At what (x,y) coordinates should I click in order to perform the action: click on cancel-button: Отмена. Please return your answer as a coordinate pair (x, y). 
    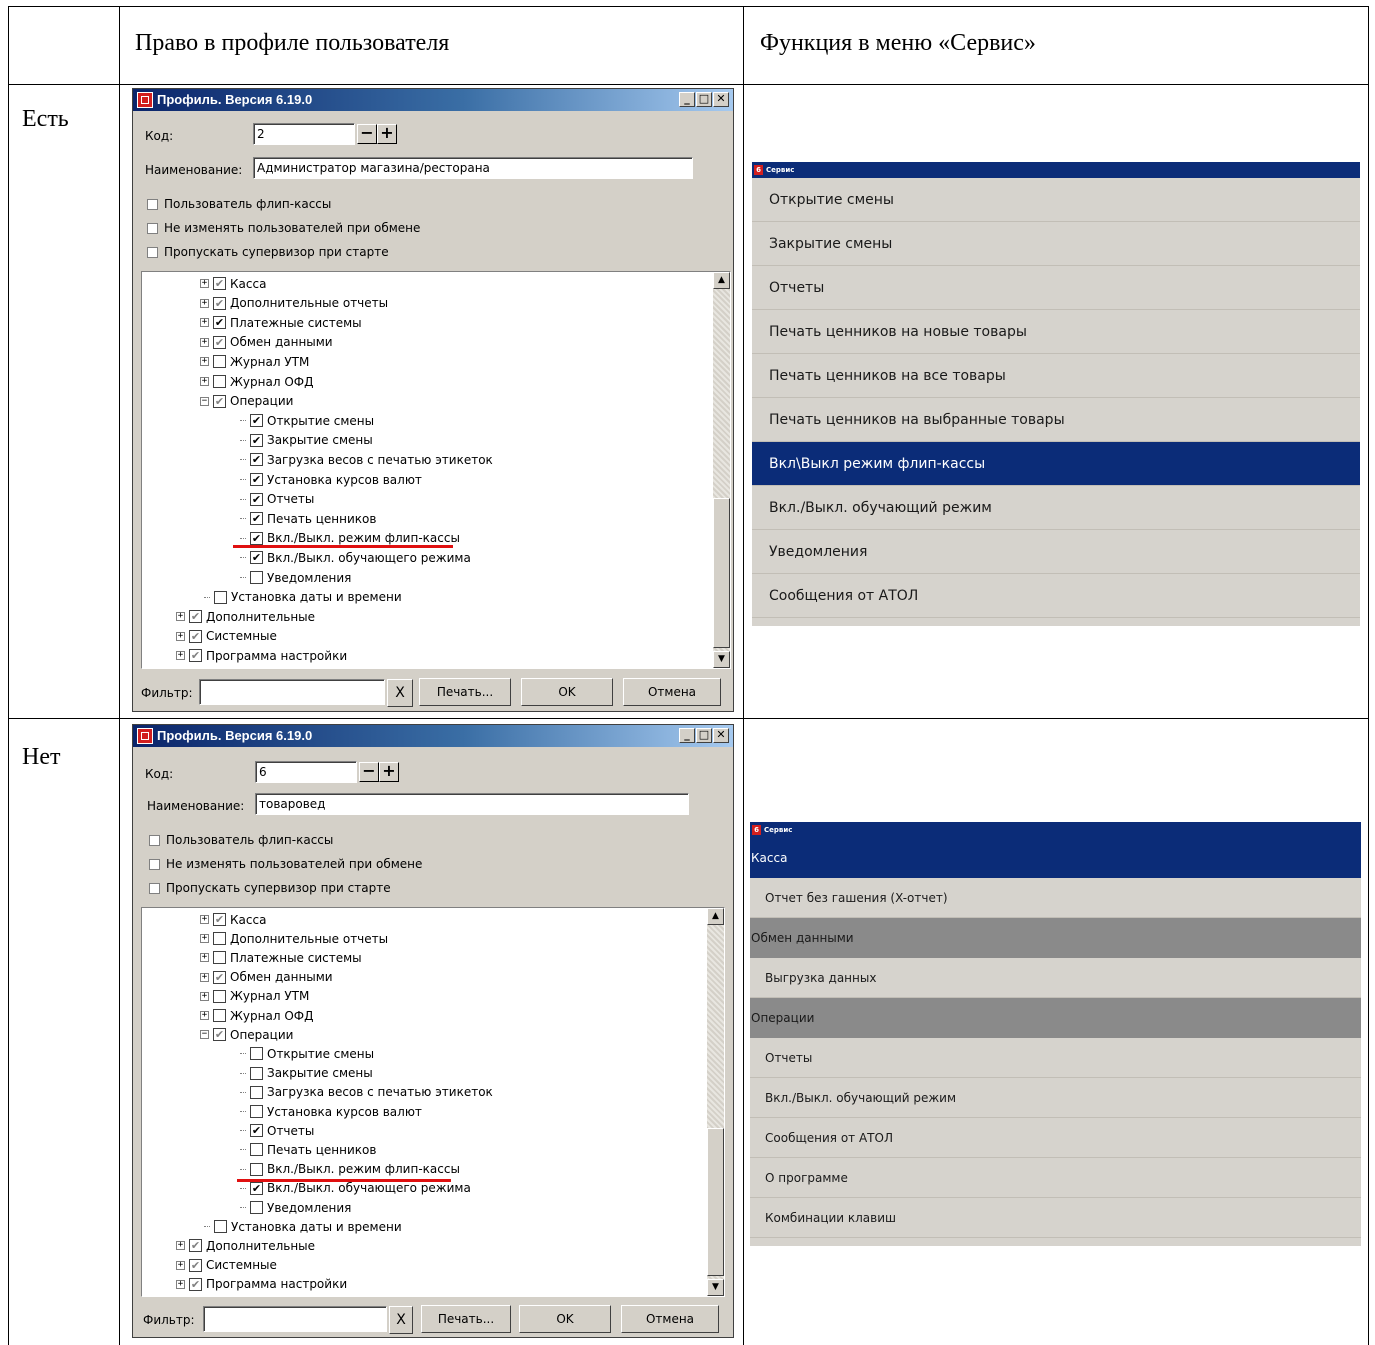
    Looking at the image, I should click on (670, 1319).